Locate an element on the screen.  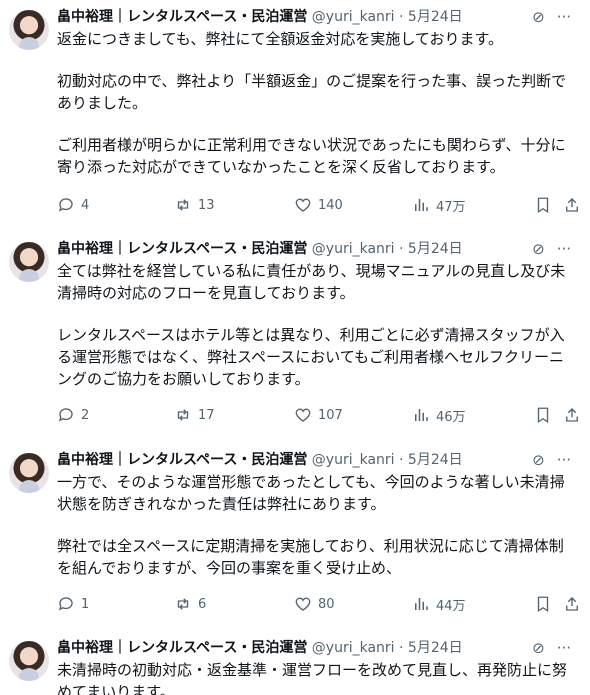
like-button: 140 is located at coordinates (318, 205).